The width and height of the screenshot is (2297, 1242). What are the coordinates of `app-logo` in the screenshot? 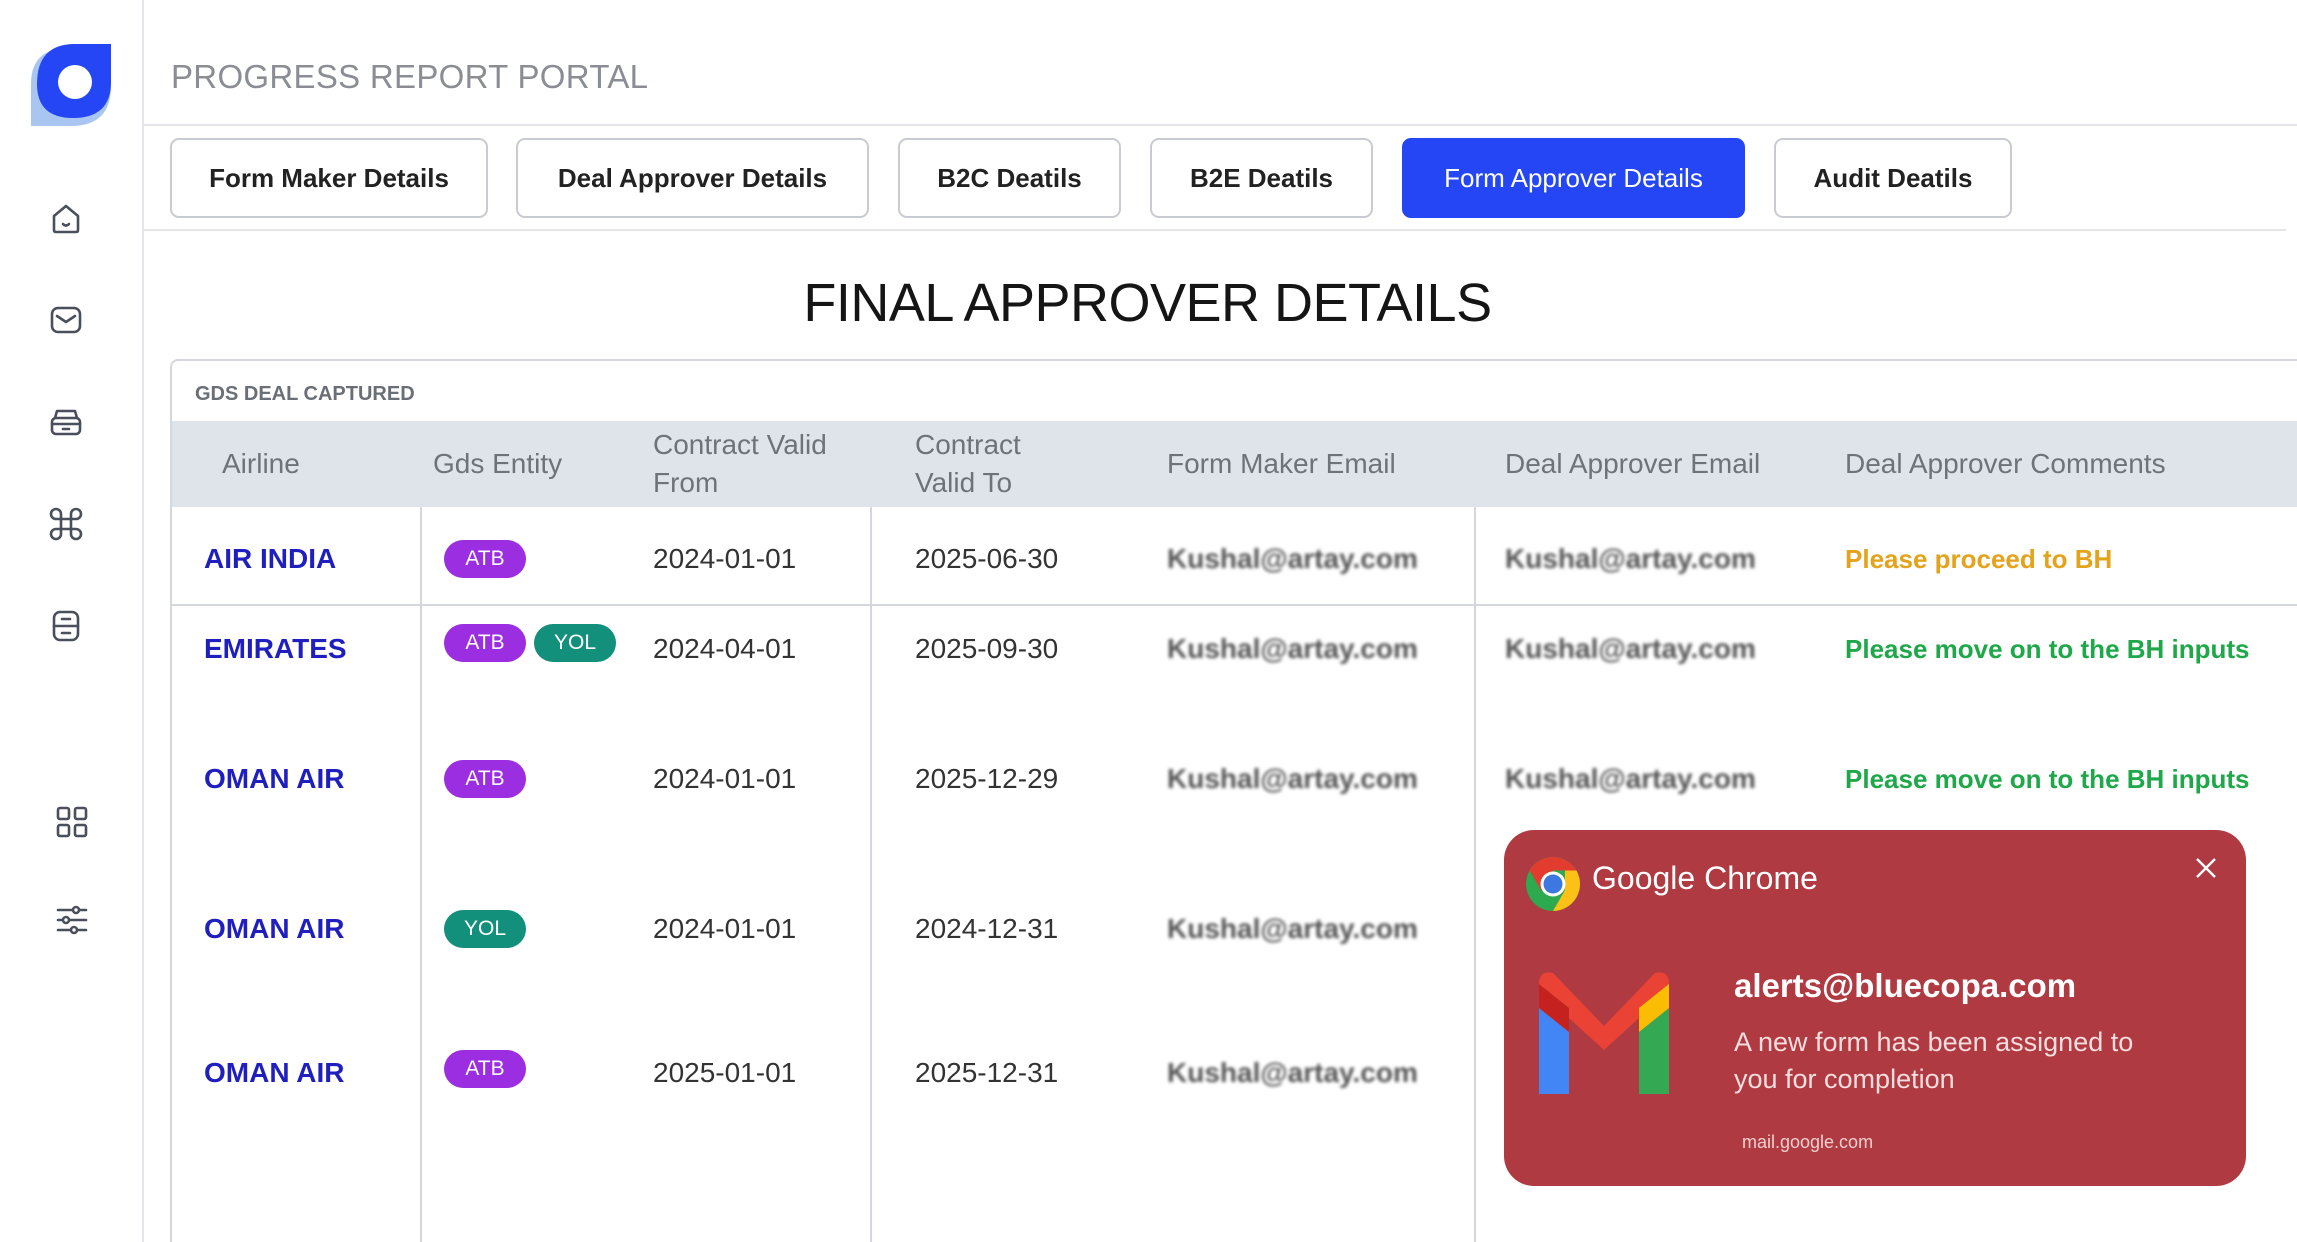 It's located at (71, 85).